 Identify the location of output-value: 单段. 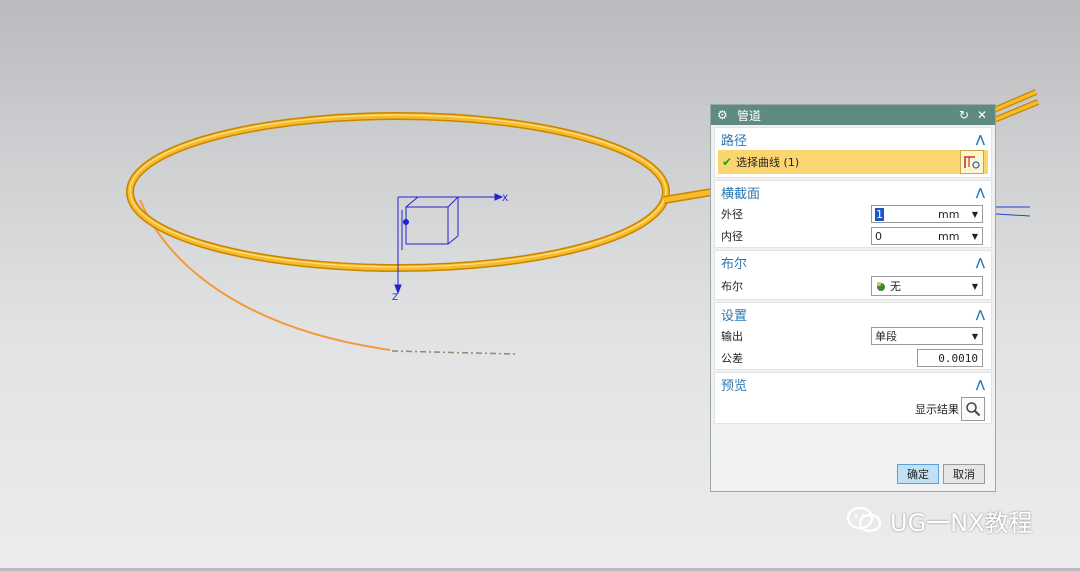
(886, 336).